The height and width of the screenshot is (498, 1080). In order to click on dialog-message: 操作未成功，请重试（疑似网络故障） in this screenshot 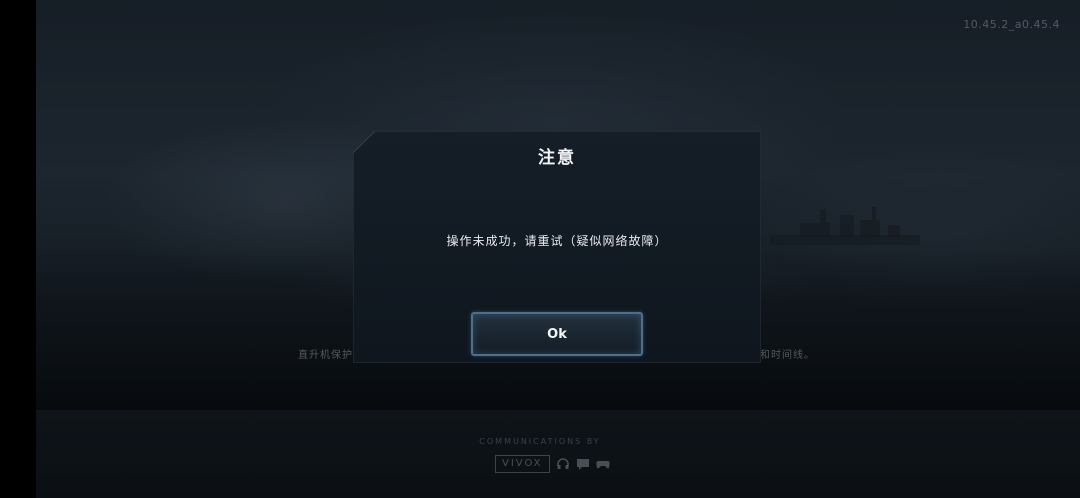, I will do `click(557, 241)`.